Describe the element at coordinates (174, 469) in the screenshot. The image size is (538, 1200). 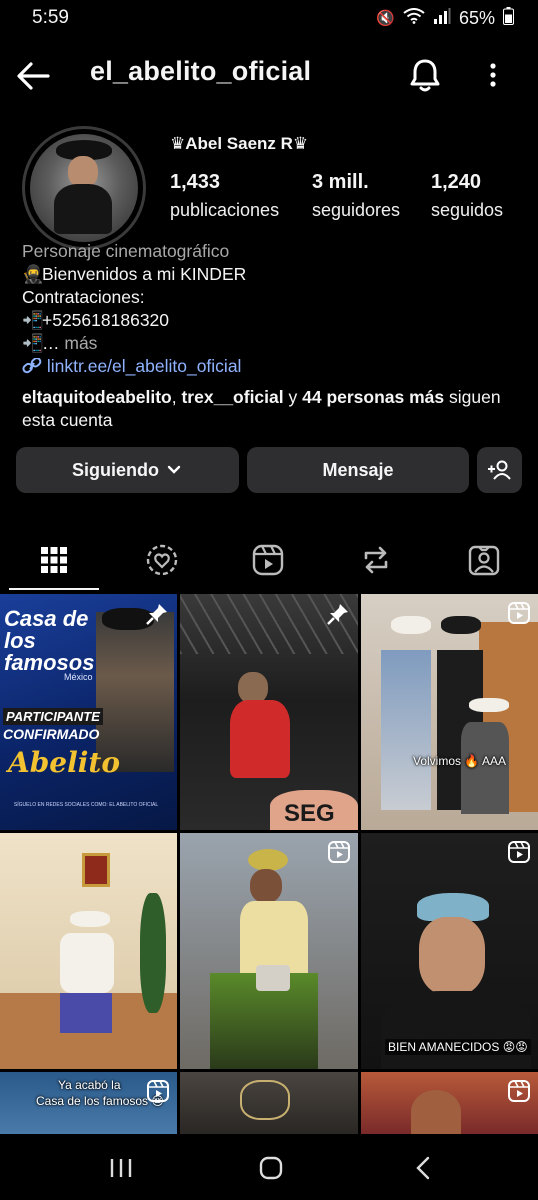
I see `chevron-down-icon` at that location.